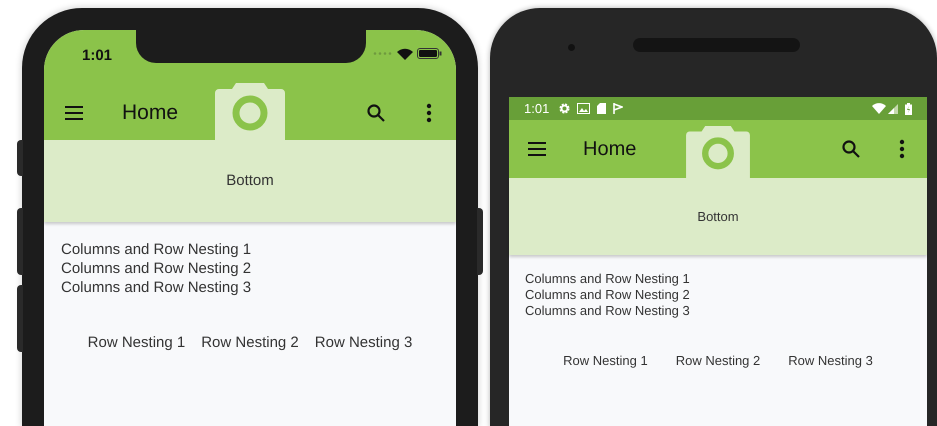 The image size is (937, 426). What do you see at coordinates (564, 108) in the screenshot?
I see `gear-icon` at bounding box center [564, 108].